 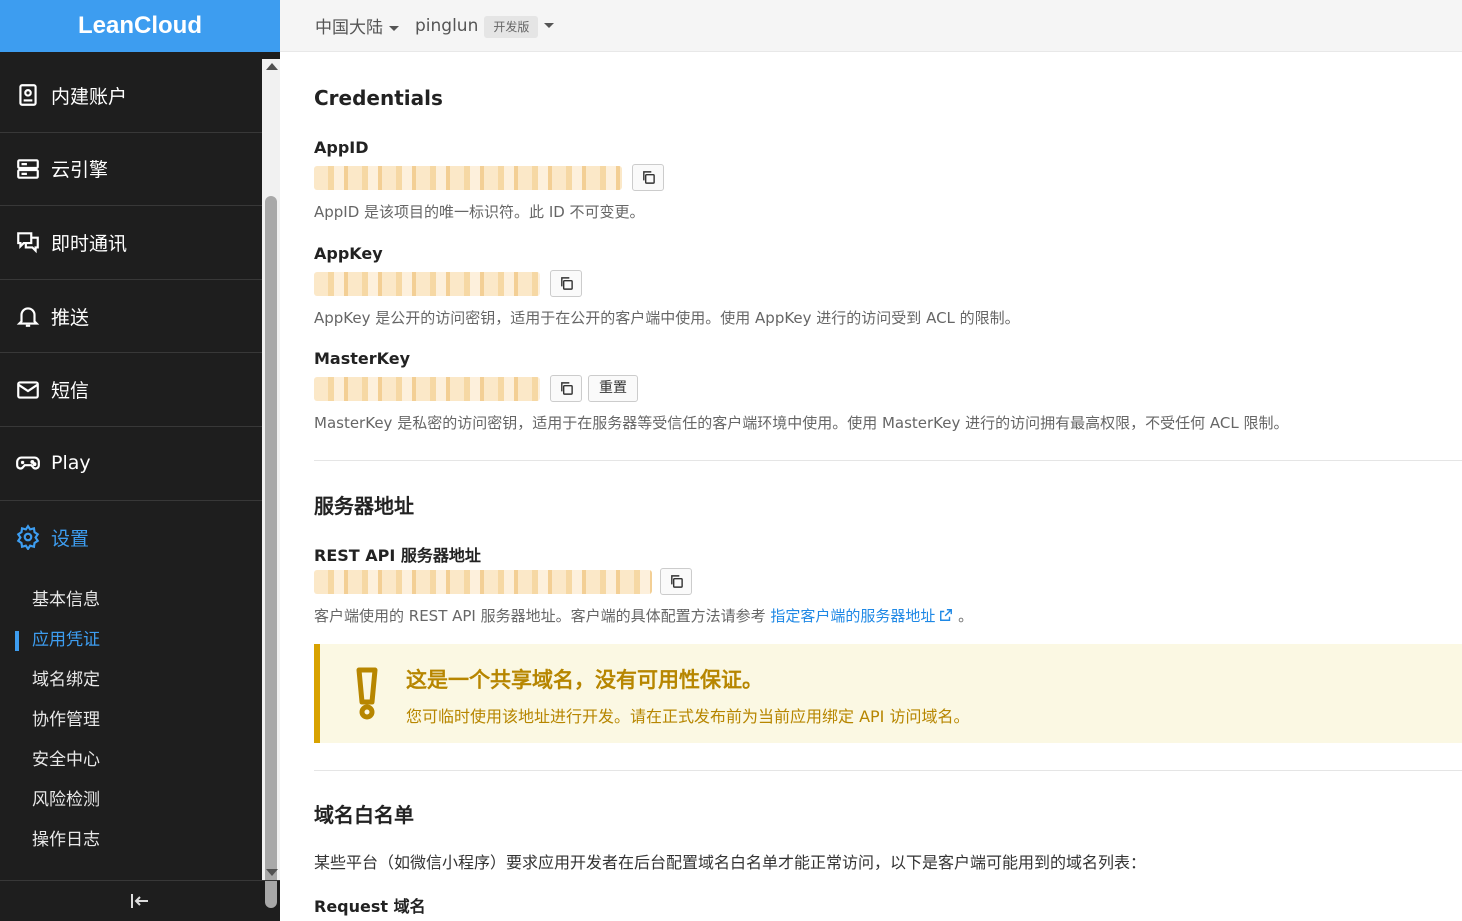 What do you see at coordinates (688, 716) in the screenshot?
I see `warning-body: 您可临时使用该地址进行开发。请在正式发布前为当前应用绑定 API 访问域名。` at bounding box center [688, 716].